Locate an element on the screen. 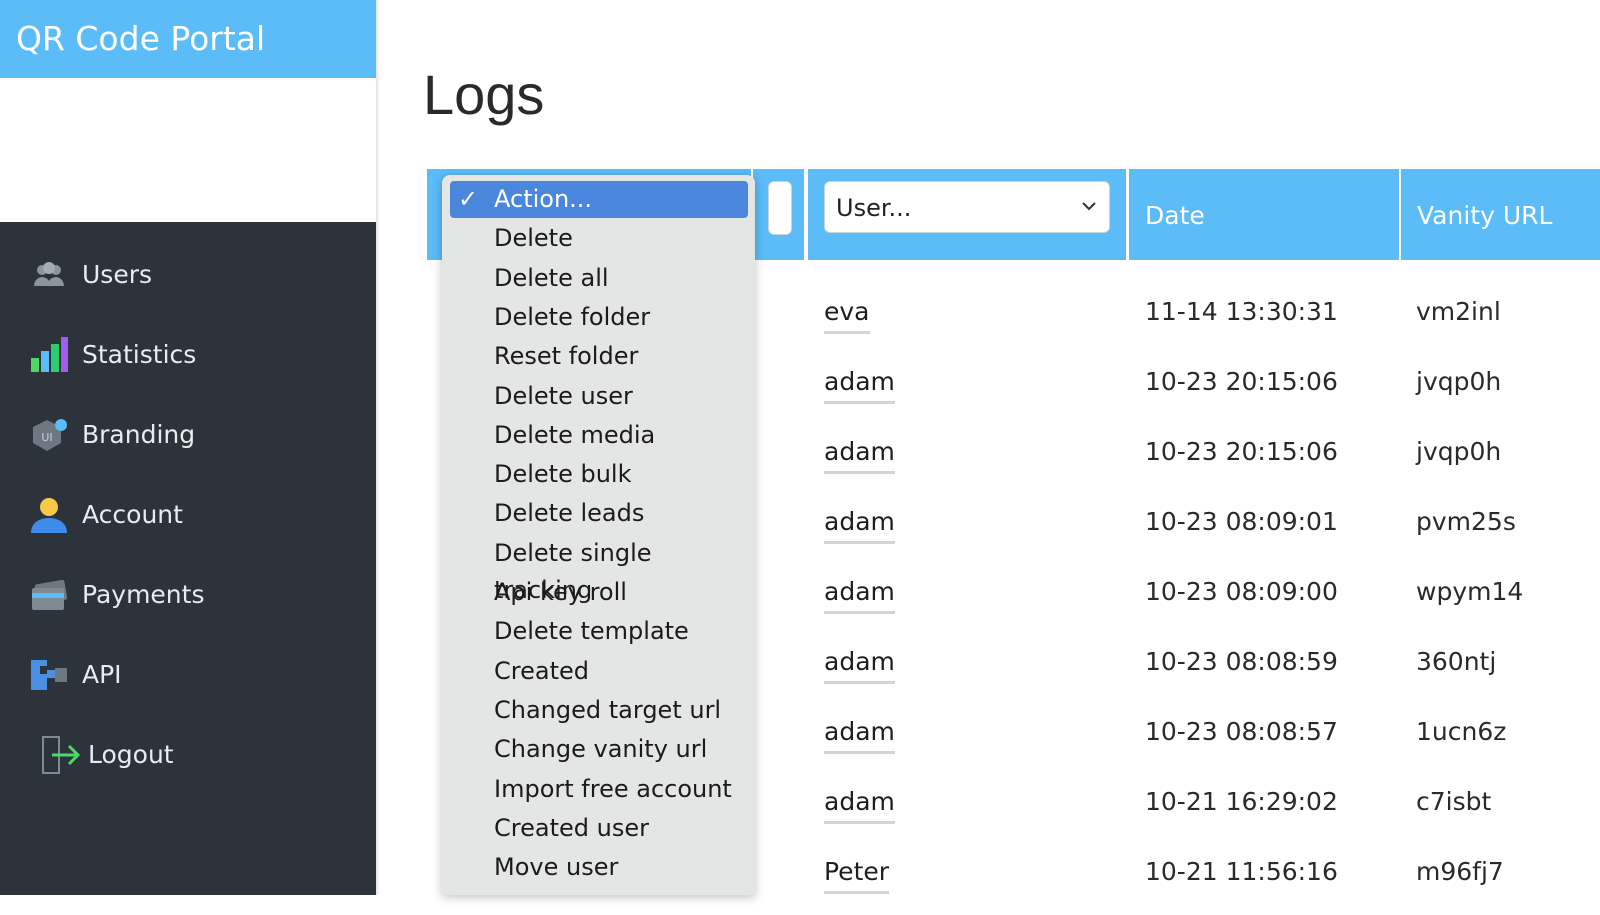 The height and width of the screenshot is (915, 1600). dropdown-option-label: Reset folder is located at coordinates (566, 356).